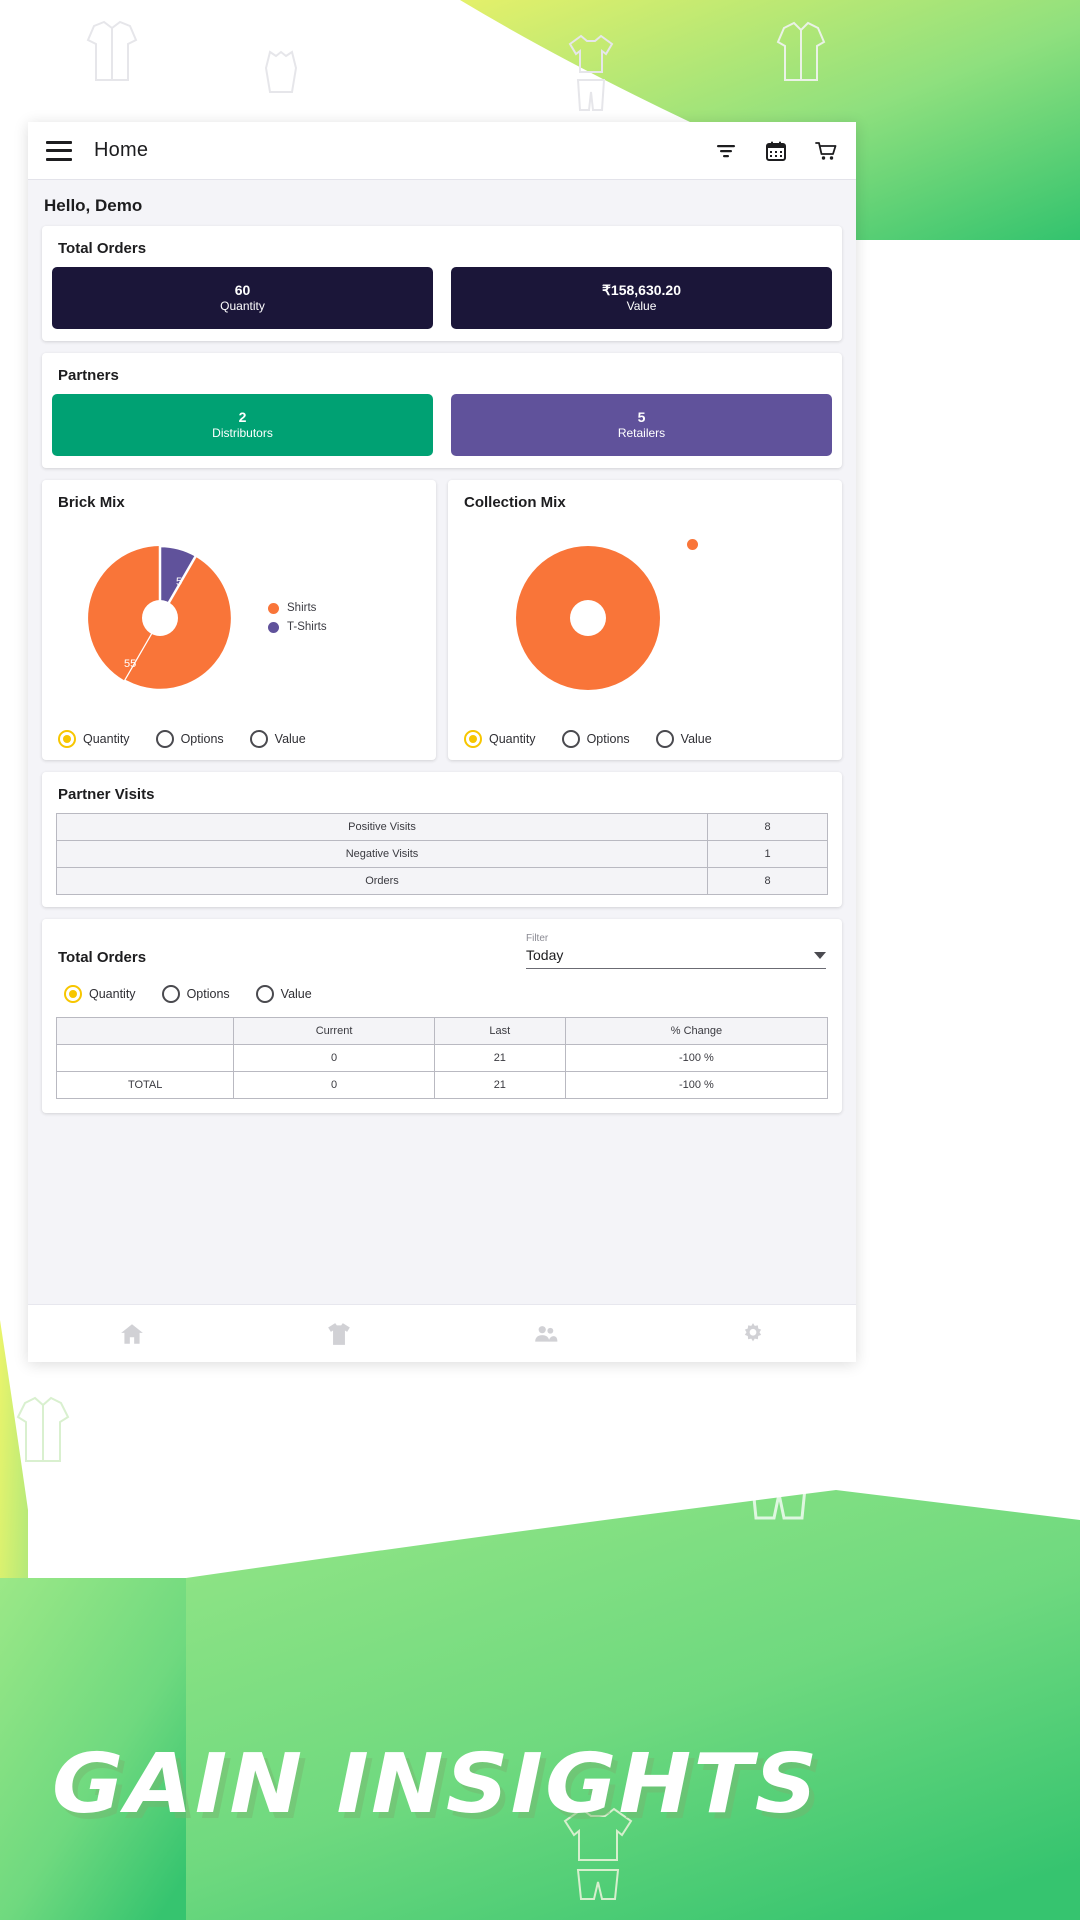  I want to click on brick-mix-legend: Shirts T-Shirts, so click(297, 617).